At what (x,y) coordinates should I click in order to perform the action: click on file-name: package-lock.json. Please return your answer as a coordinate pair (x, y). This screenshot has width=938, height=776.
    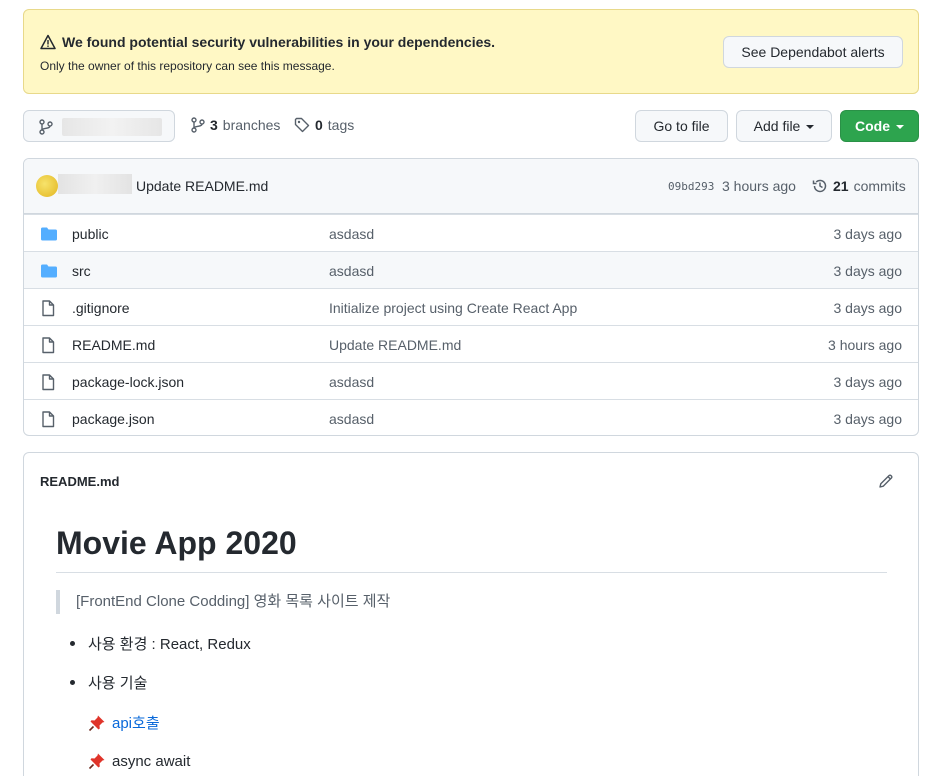
    Looking at the image, I should click on (128, 382).